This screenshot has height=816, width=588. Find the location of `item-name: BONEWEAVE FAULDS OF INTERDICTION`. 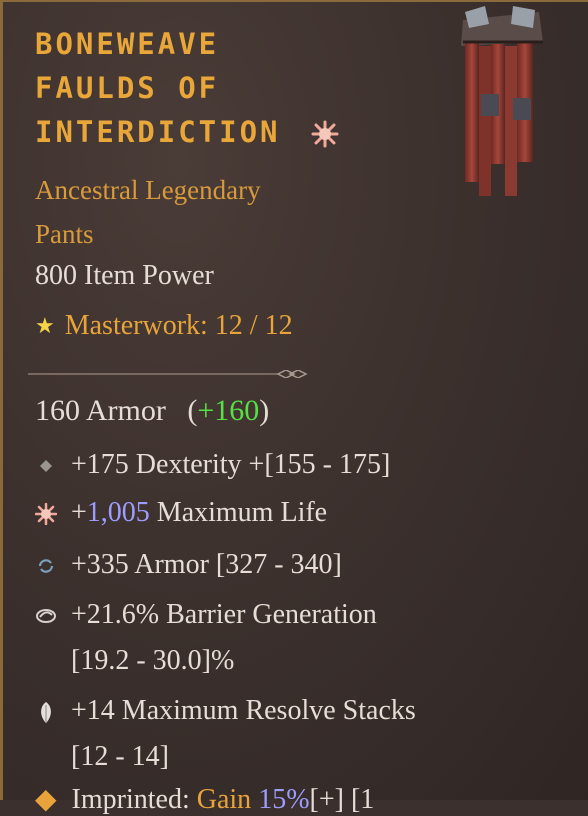

item-name: BONEWEAVE FAULDS OF INTERDICTION is located at coordinates (235, 88).